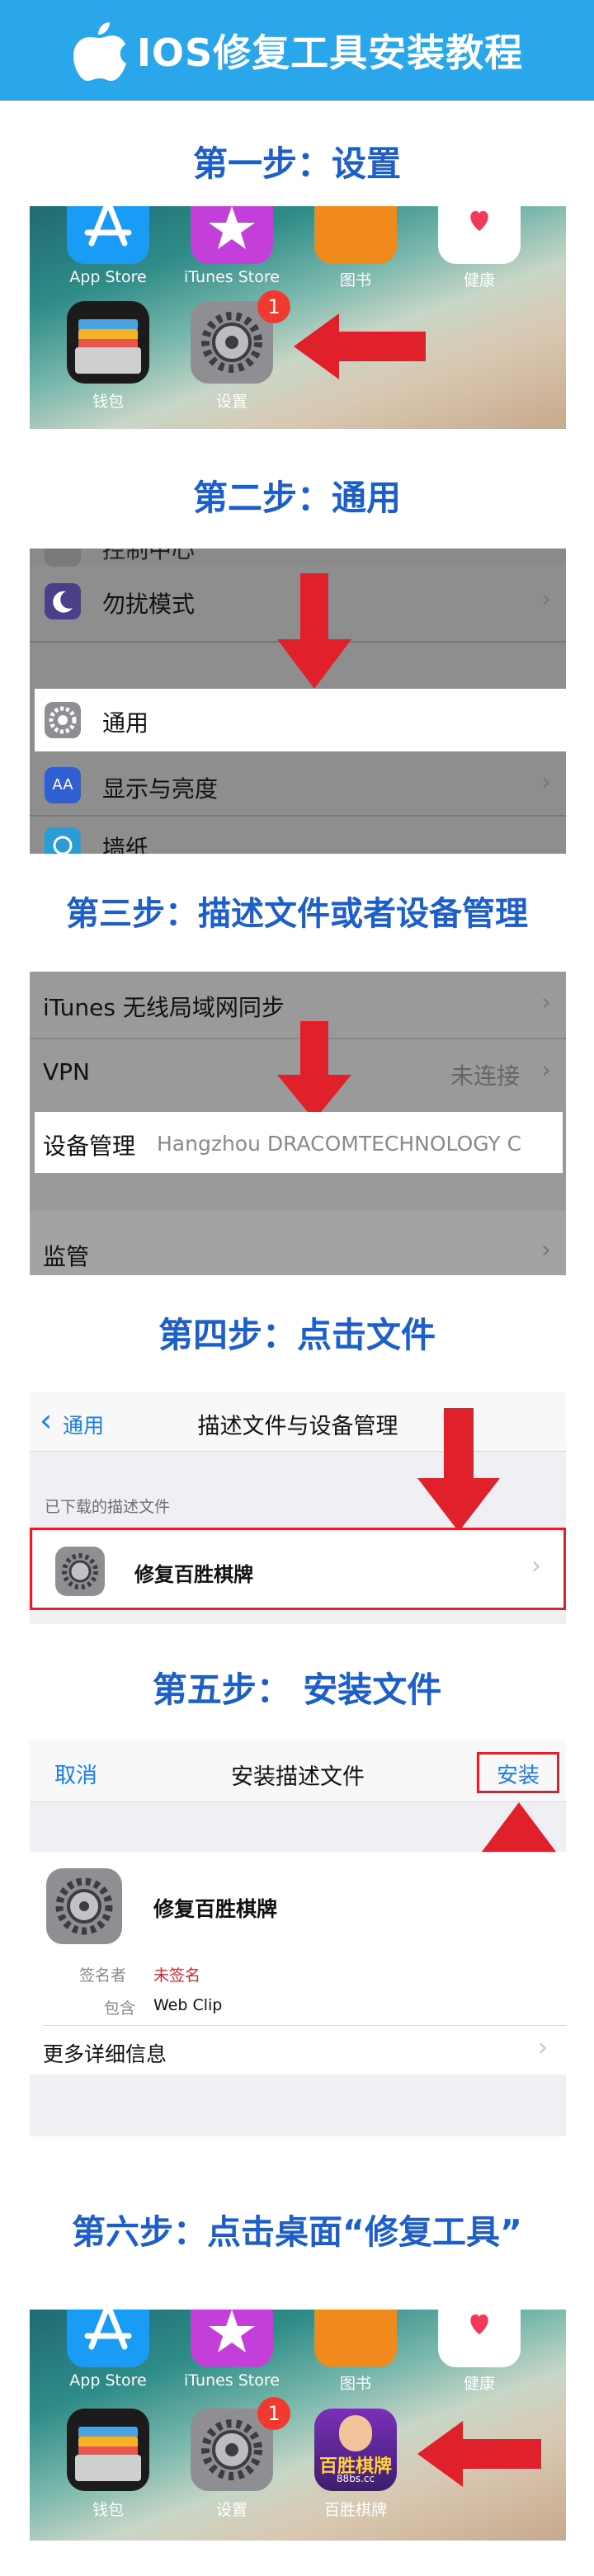 The width and height of the screenshot is (594, 2576). What do you see at coordinates (125, 723) in the screenshot?
I see `general-label: 通用` at bounding box center [125, 723].